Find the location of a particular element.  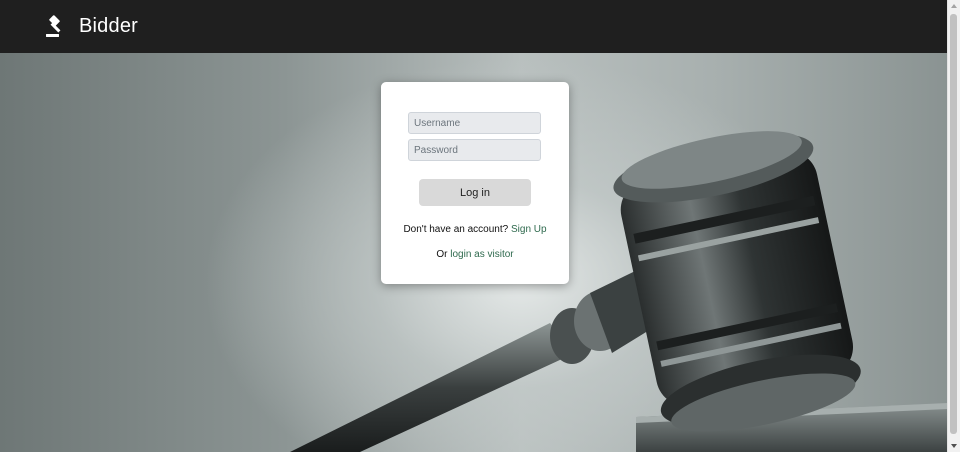

visitor-prefix: Or is located at coordinates (442, 254).